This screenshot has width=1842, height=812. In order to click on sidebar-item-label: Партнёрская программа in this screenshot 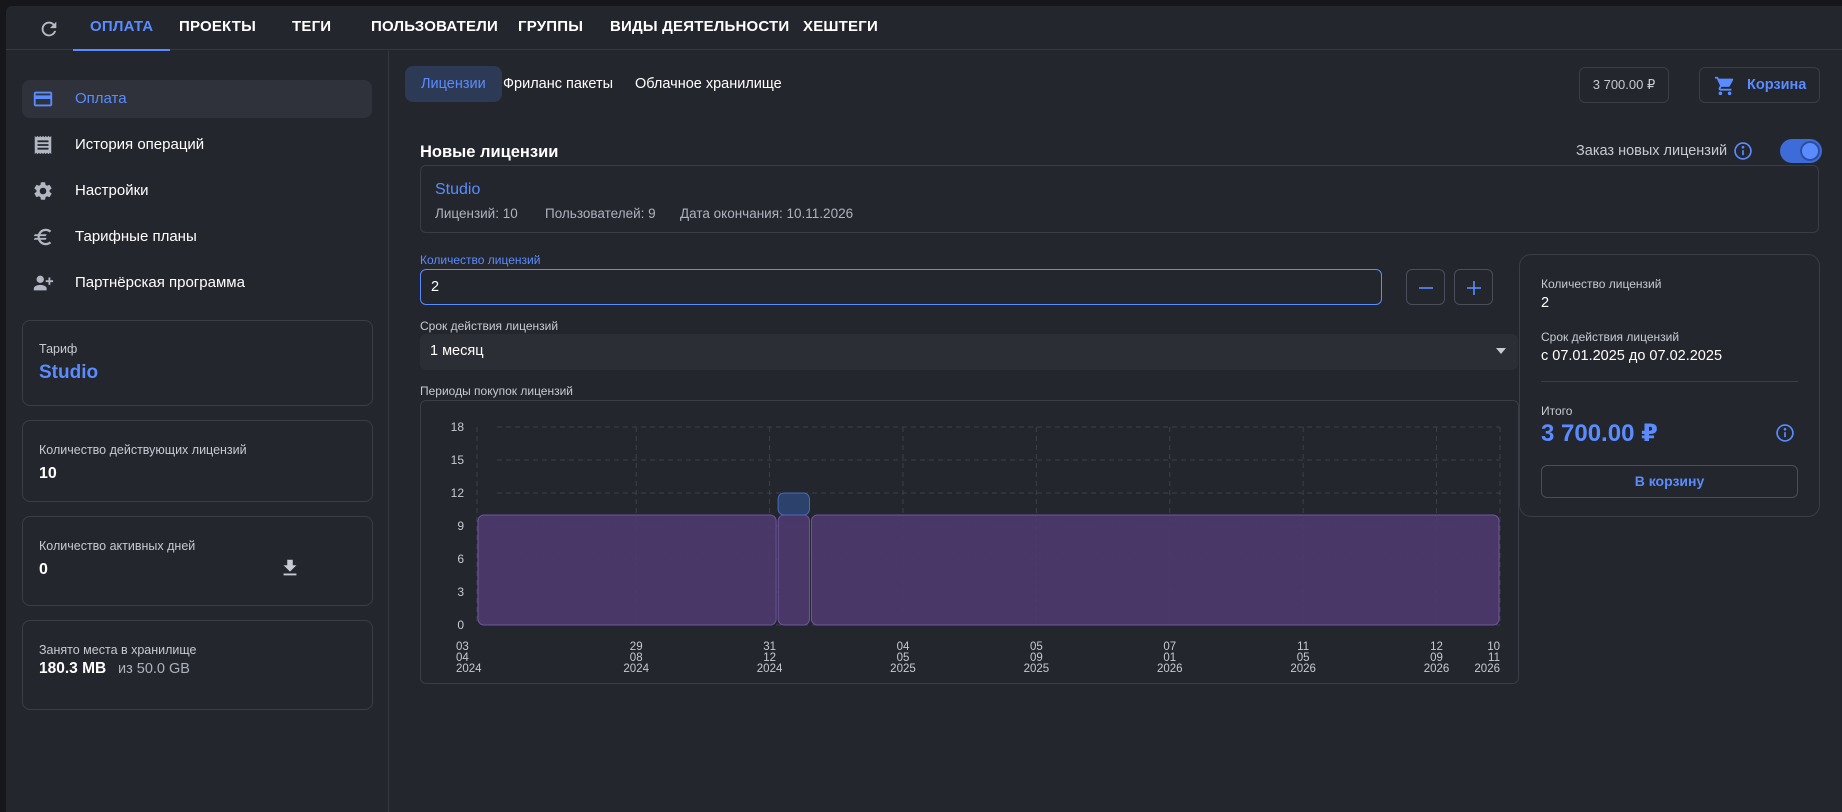, I will do `click(160, 282)`.